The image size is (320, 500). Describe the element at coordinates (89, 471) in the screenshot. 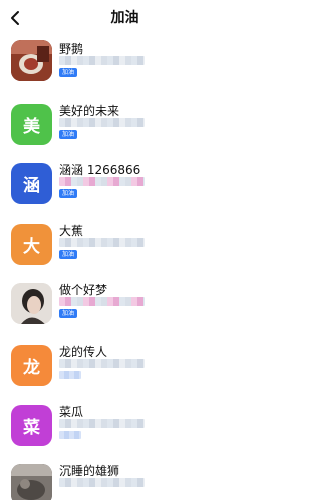

I see `item-name: 沉睡的雄狮` at that location.